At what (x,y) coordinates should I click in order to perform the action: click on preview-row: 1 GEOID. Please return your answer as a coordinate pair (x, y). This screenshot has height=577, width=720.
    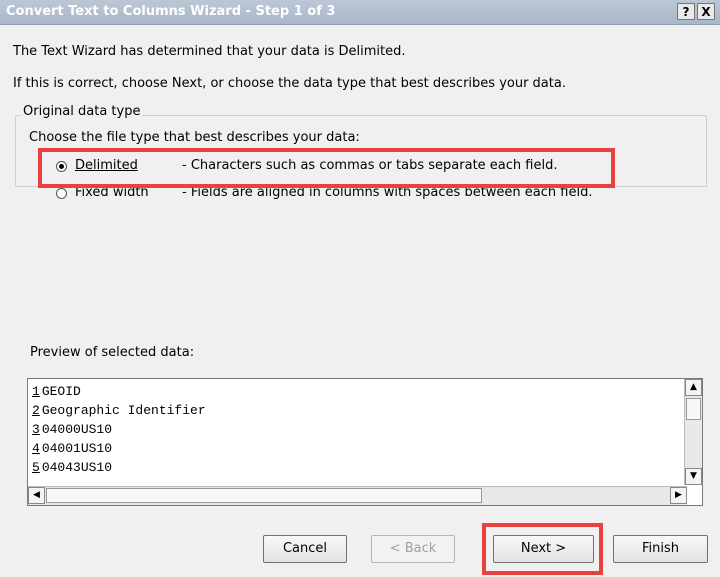
    Looking at the image, I should click on (56, 391).